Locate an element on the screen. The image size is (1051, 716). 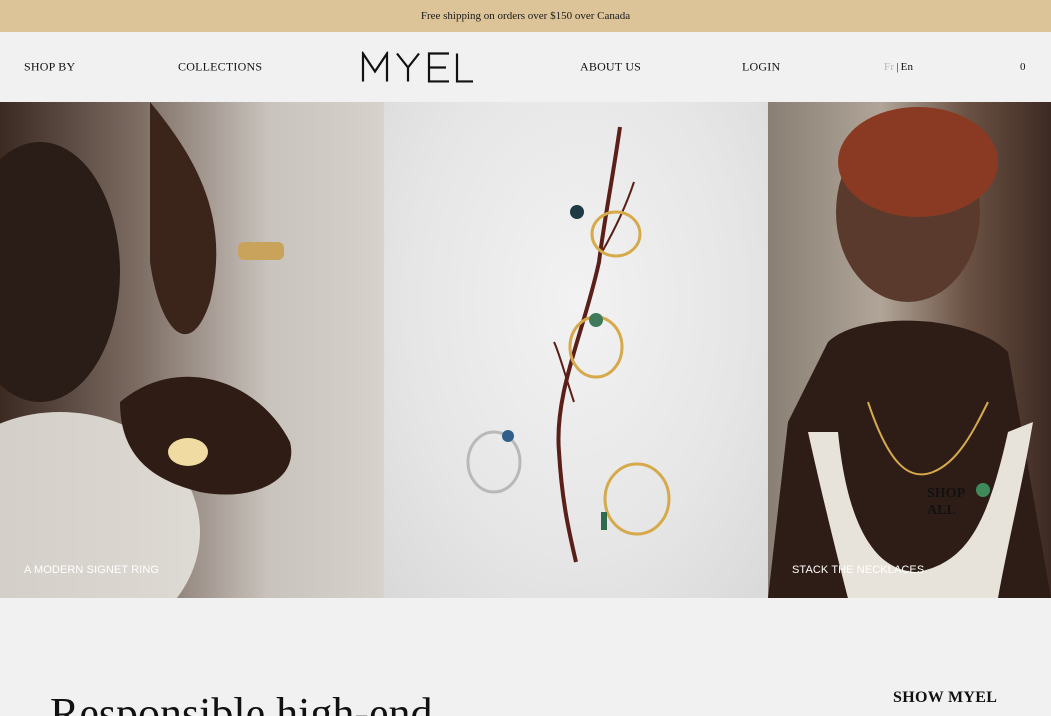
language-switcher: Fr | En is located at coordinates (898, 67).